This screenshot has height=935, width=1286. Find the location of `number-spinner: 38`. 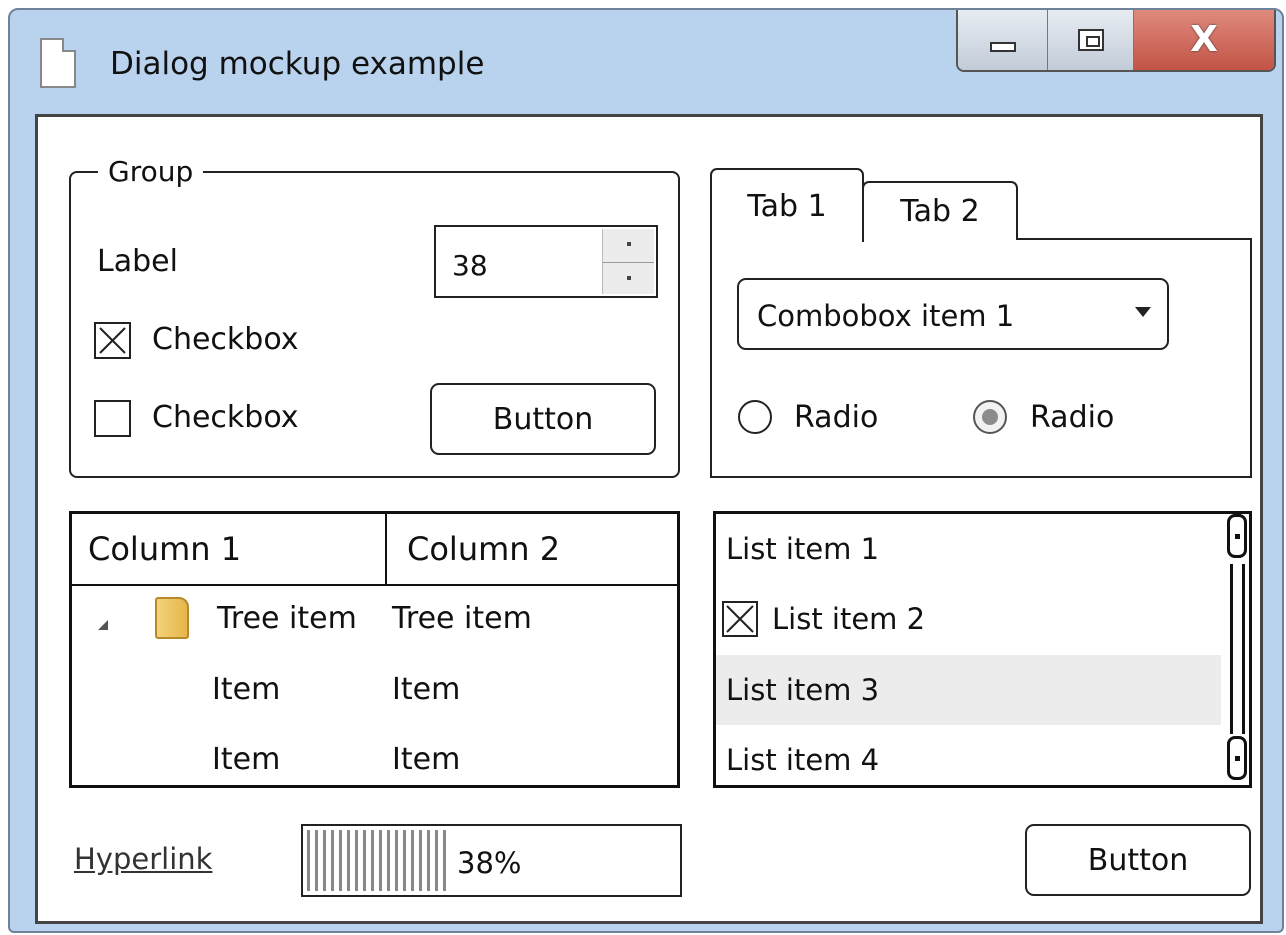

number-spinner: 38 is located at coordinates (546, 261).